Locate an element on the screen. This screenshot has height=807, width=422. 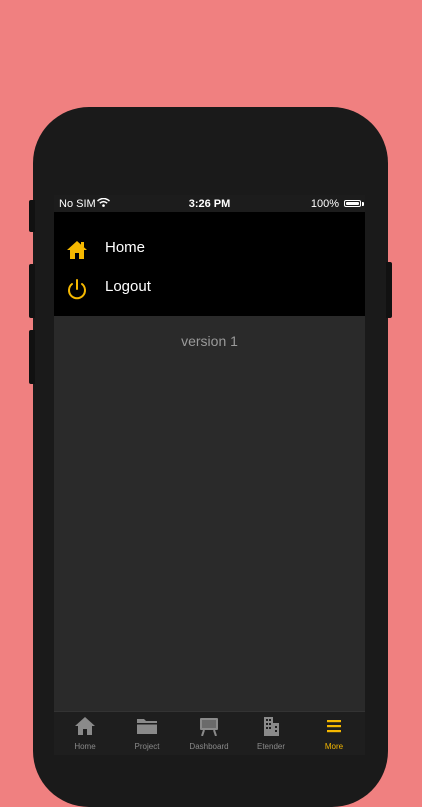
menu-item-label: Home is located at coordinates (125, 247).